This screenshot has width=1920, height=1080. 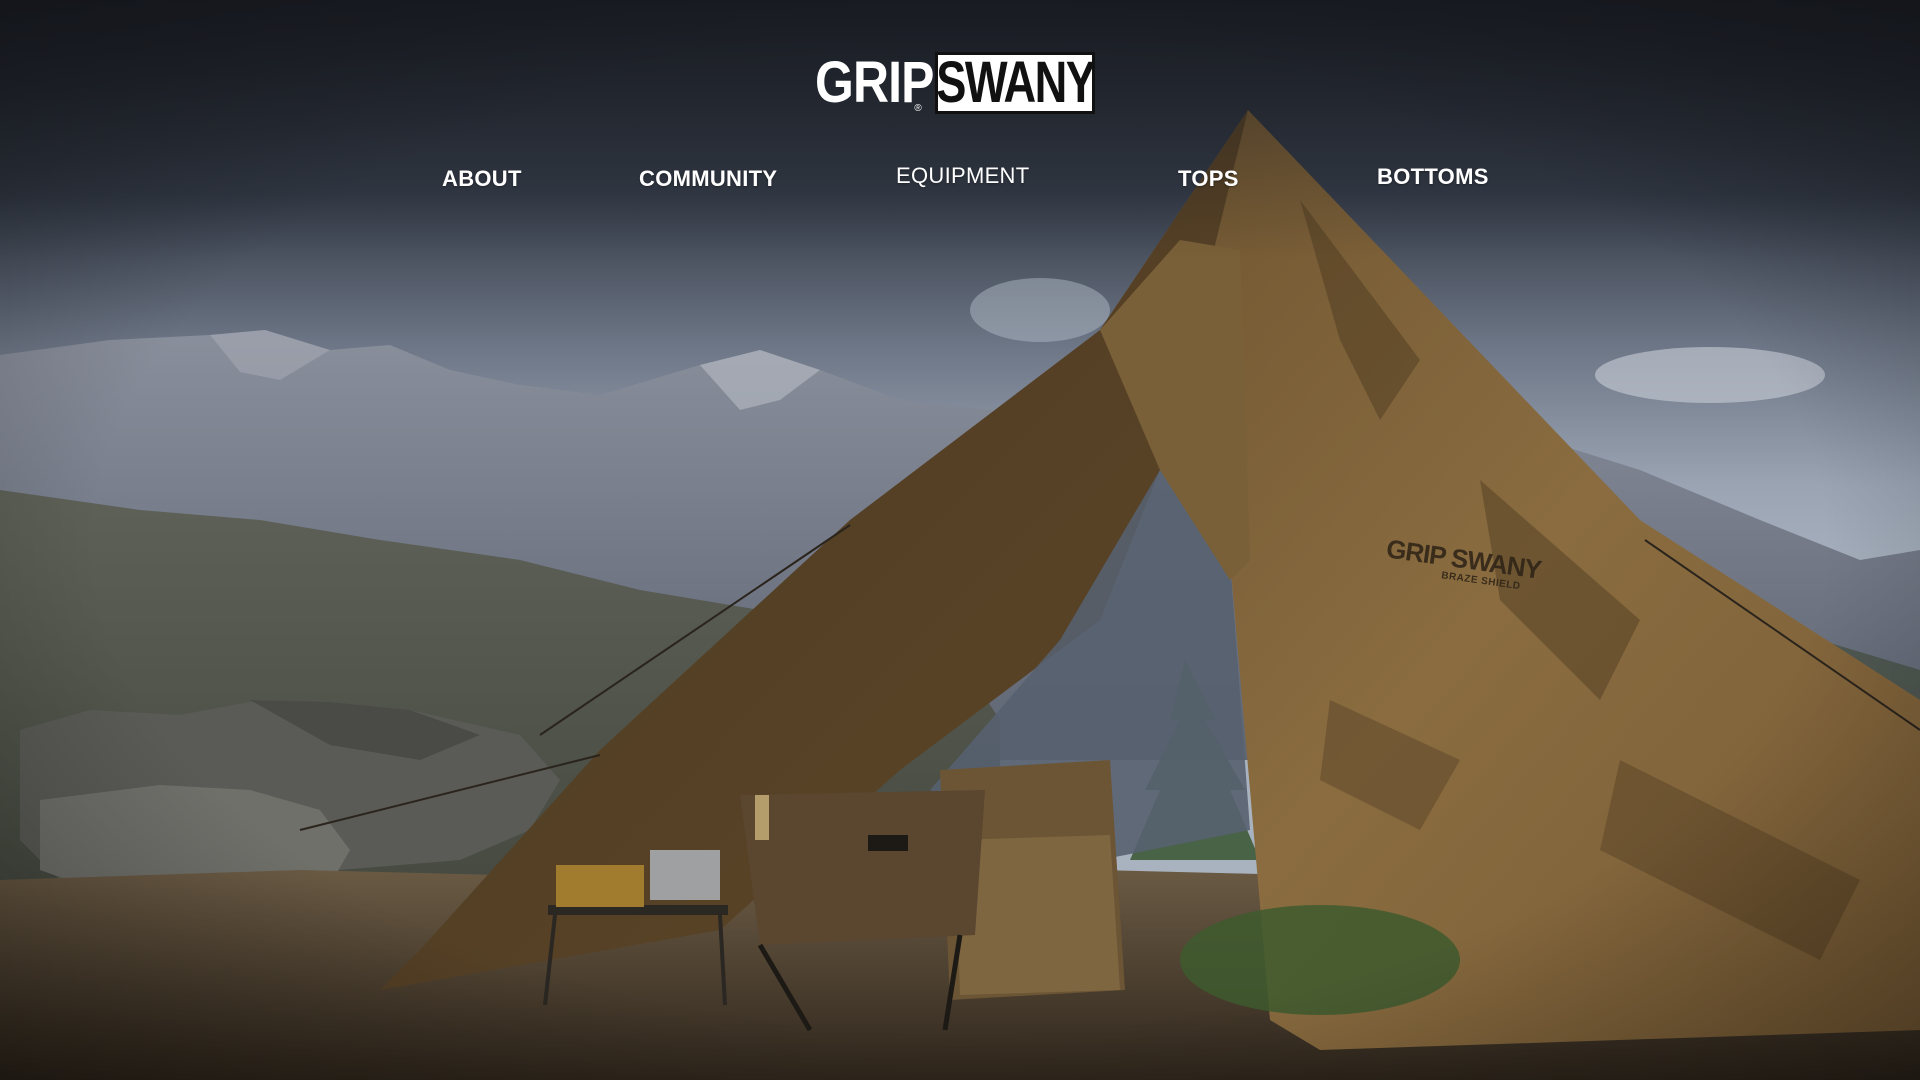 I want to click on nav-item-community: COMMUNITY, so click(x=708, y=179).